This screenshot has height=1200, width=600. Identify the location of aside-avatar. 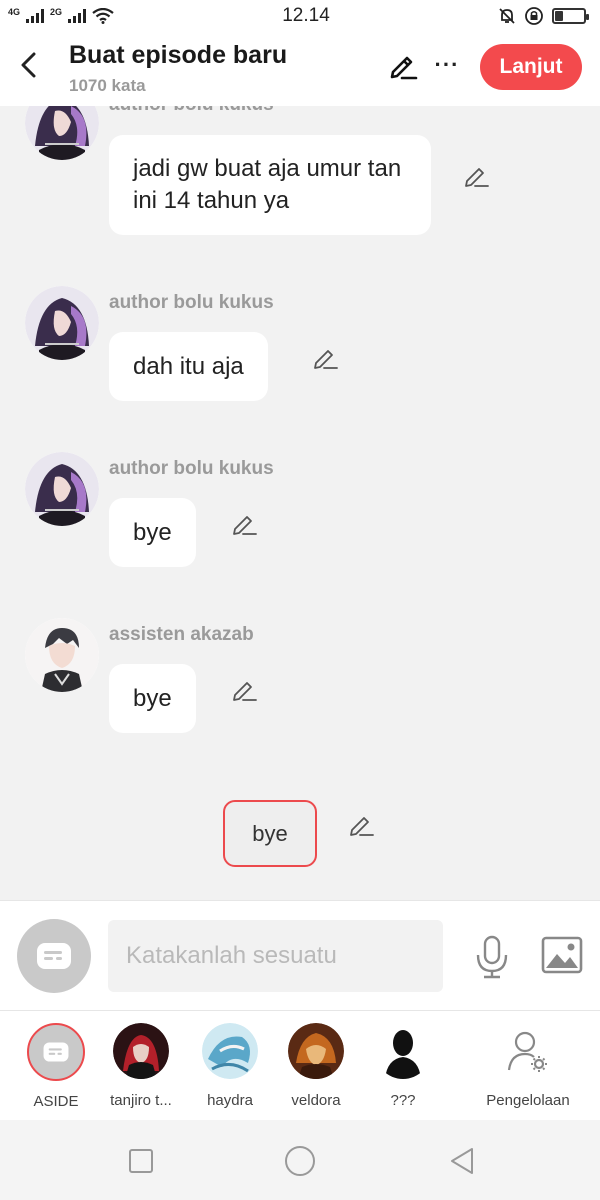
(56, 1052).